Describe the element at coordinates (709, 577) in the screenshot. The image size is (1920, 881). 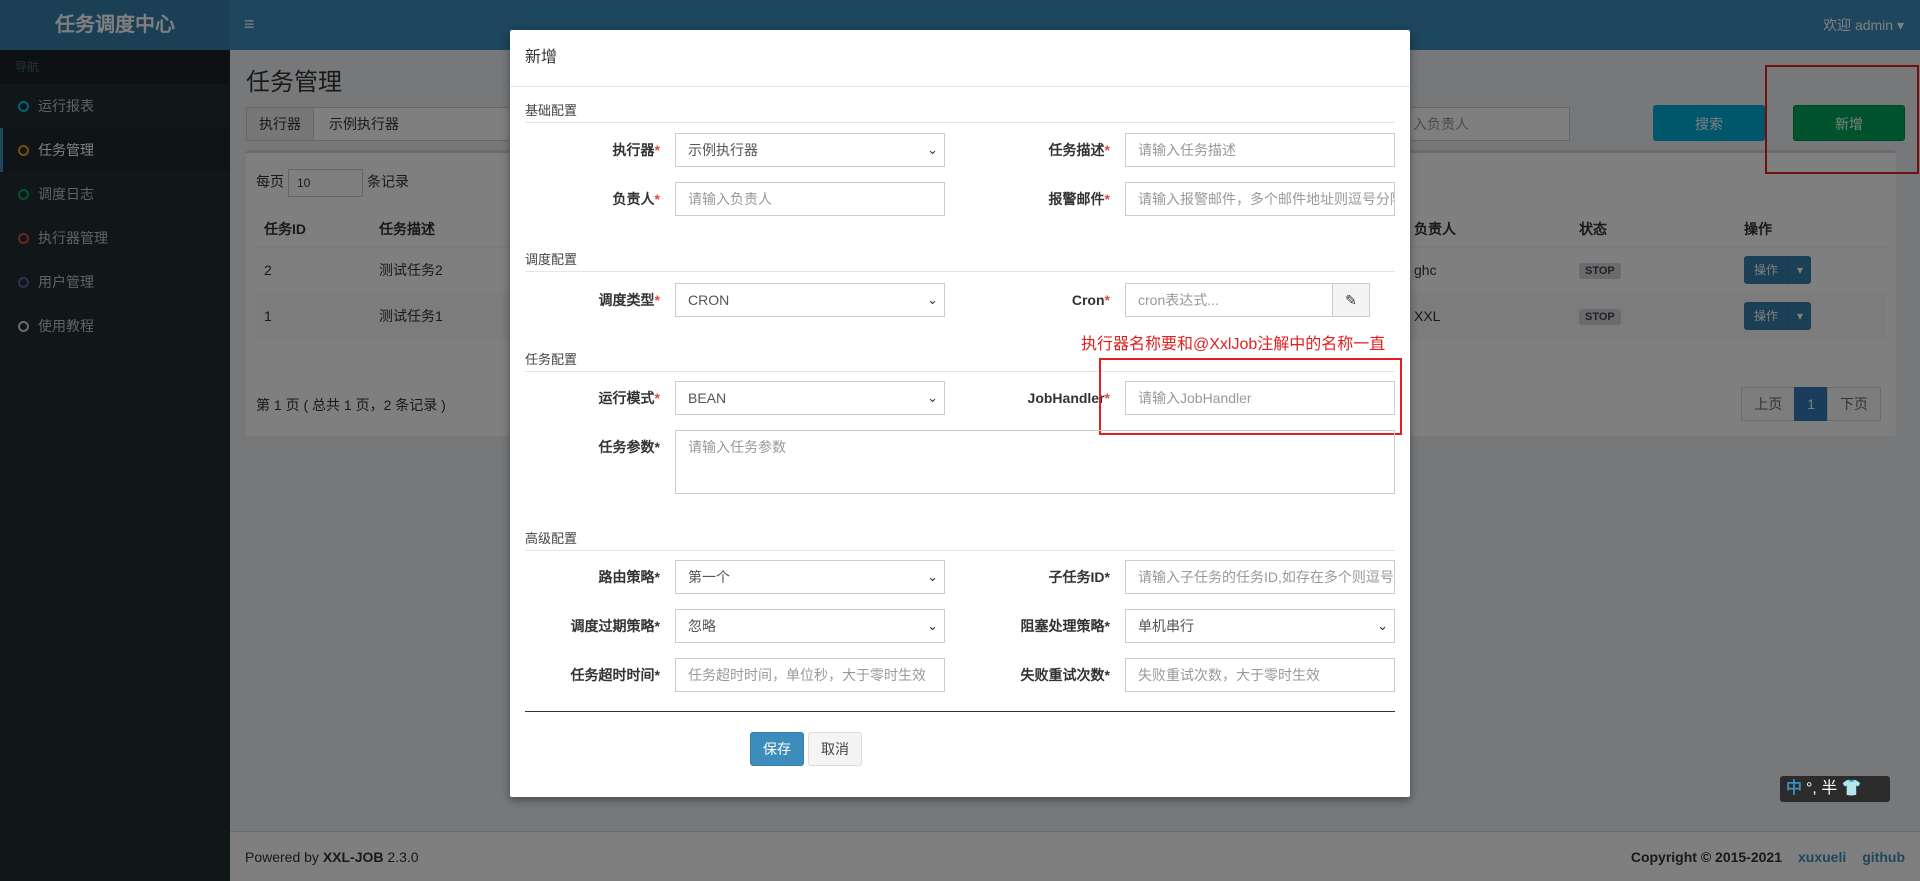
I see `select-value: 第一个` at that location.